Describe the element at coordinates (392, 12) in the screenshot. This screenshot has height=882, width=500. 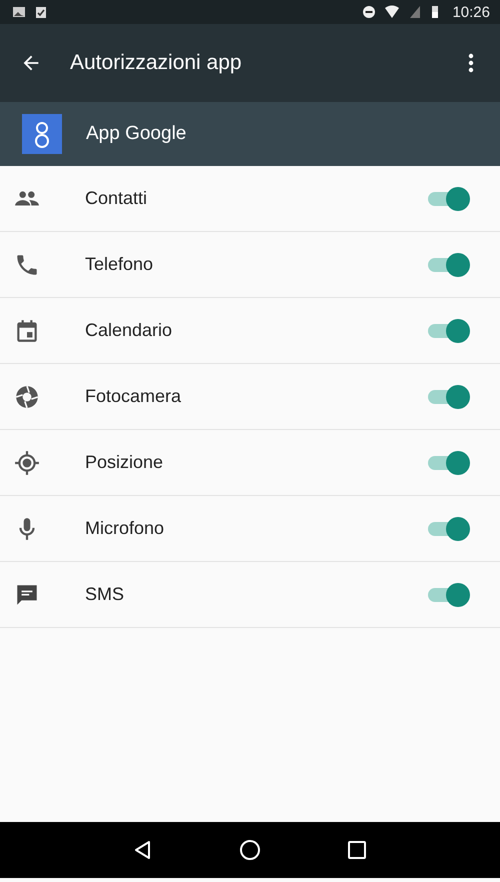
I see `wifi-icon` at that location.